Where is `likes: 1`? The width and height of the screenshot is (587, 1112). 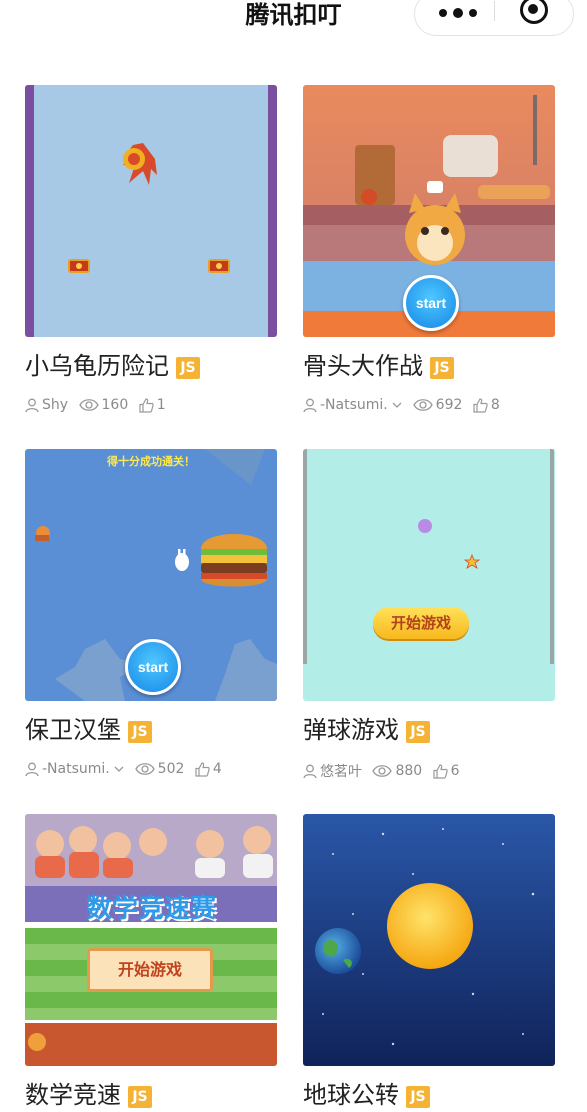
likes: 1 is located at coordinates (152, 405).